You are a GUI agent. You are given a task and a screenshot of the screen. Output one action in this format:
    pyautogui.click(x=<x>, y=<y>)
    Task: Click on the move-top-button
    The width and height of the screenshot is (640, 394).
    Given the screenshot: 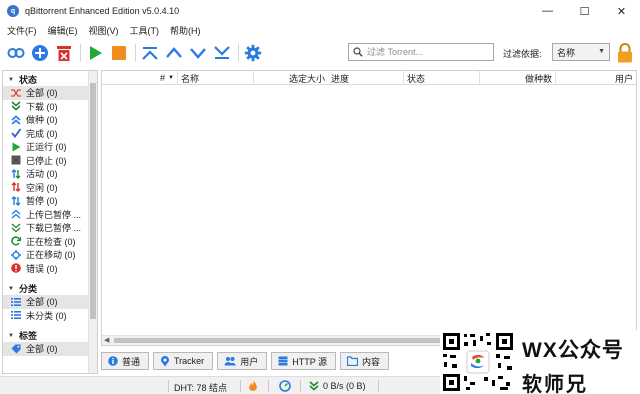 What is the action you would take?
    pyautogui.click(x=150, y=53)
    